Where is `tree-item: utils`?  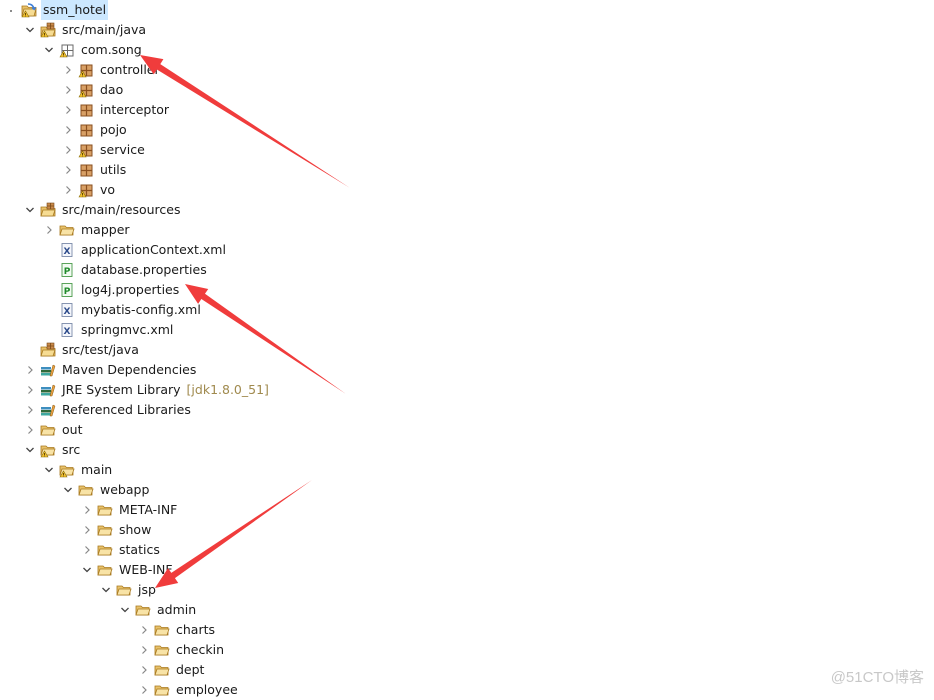 tree-item: utils is located at coordinates (95, 170).